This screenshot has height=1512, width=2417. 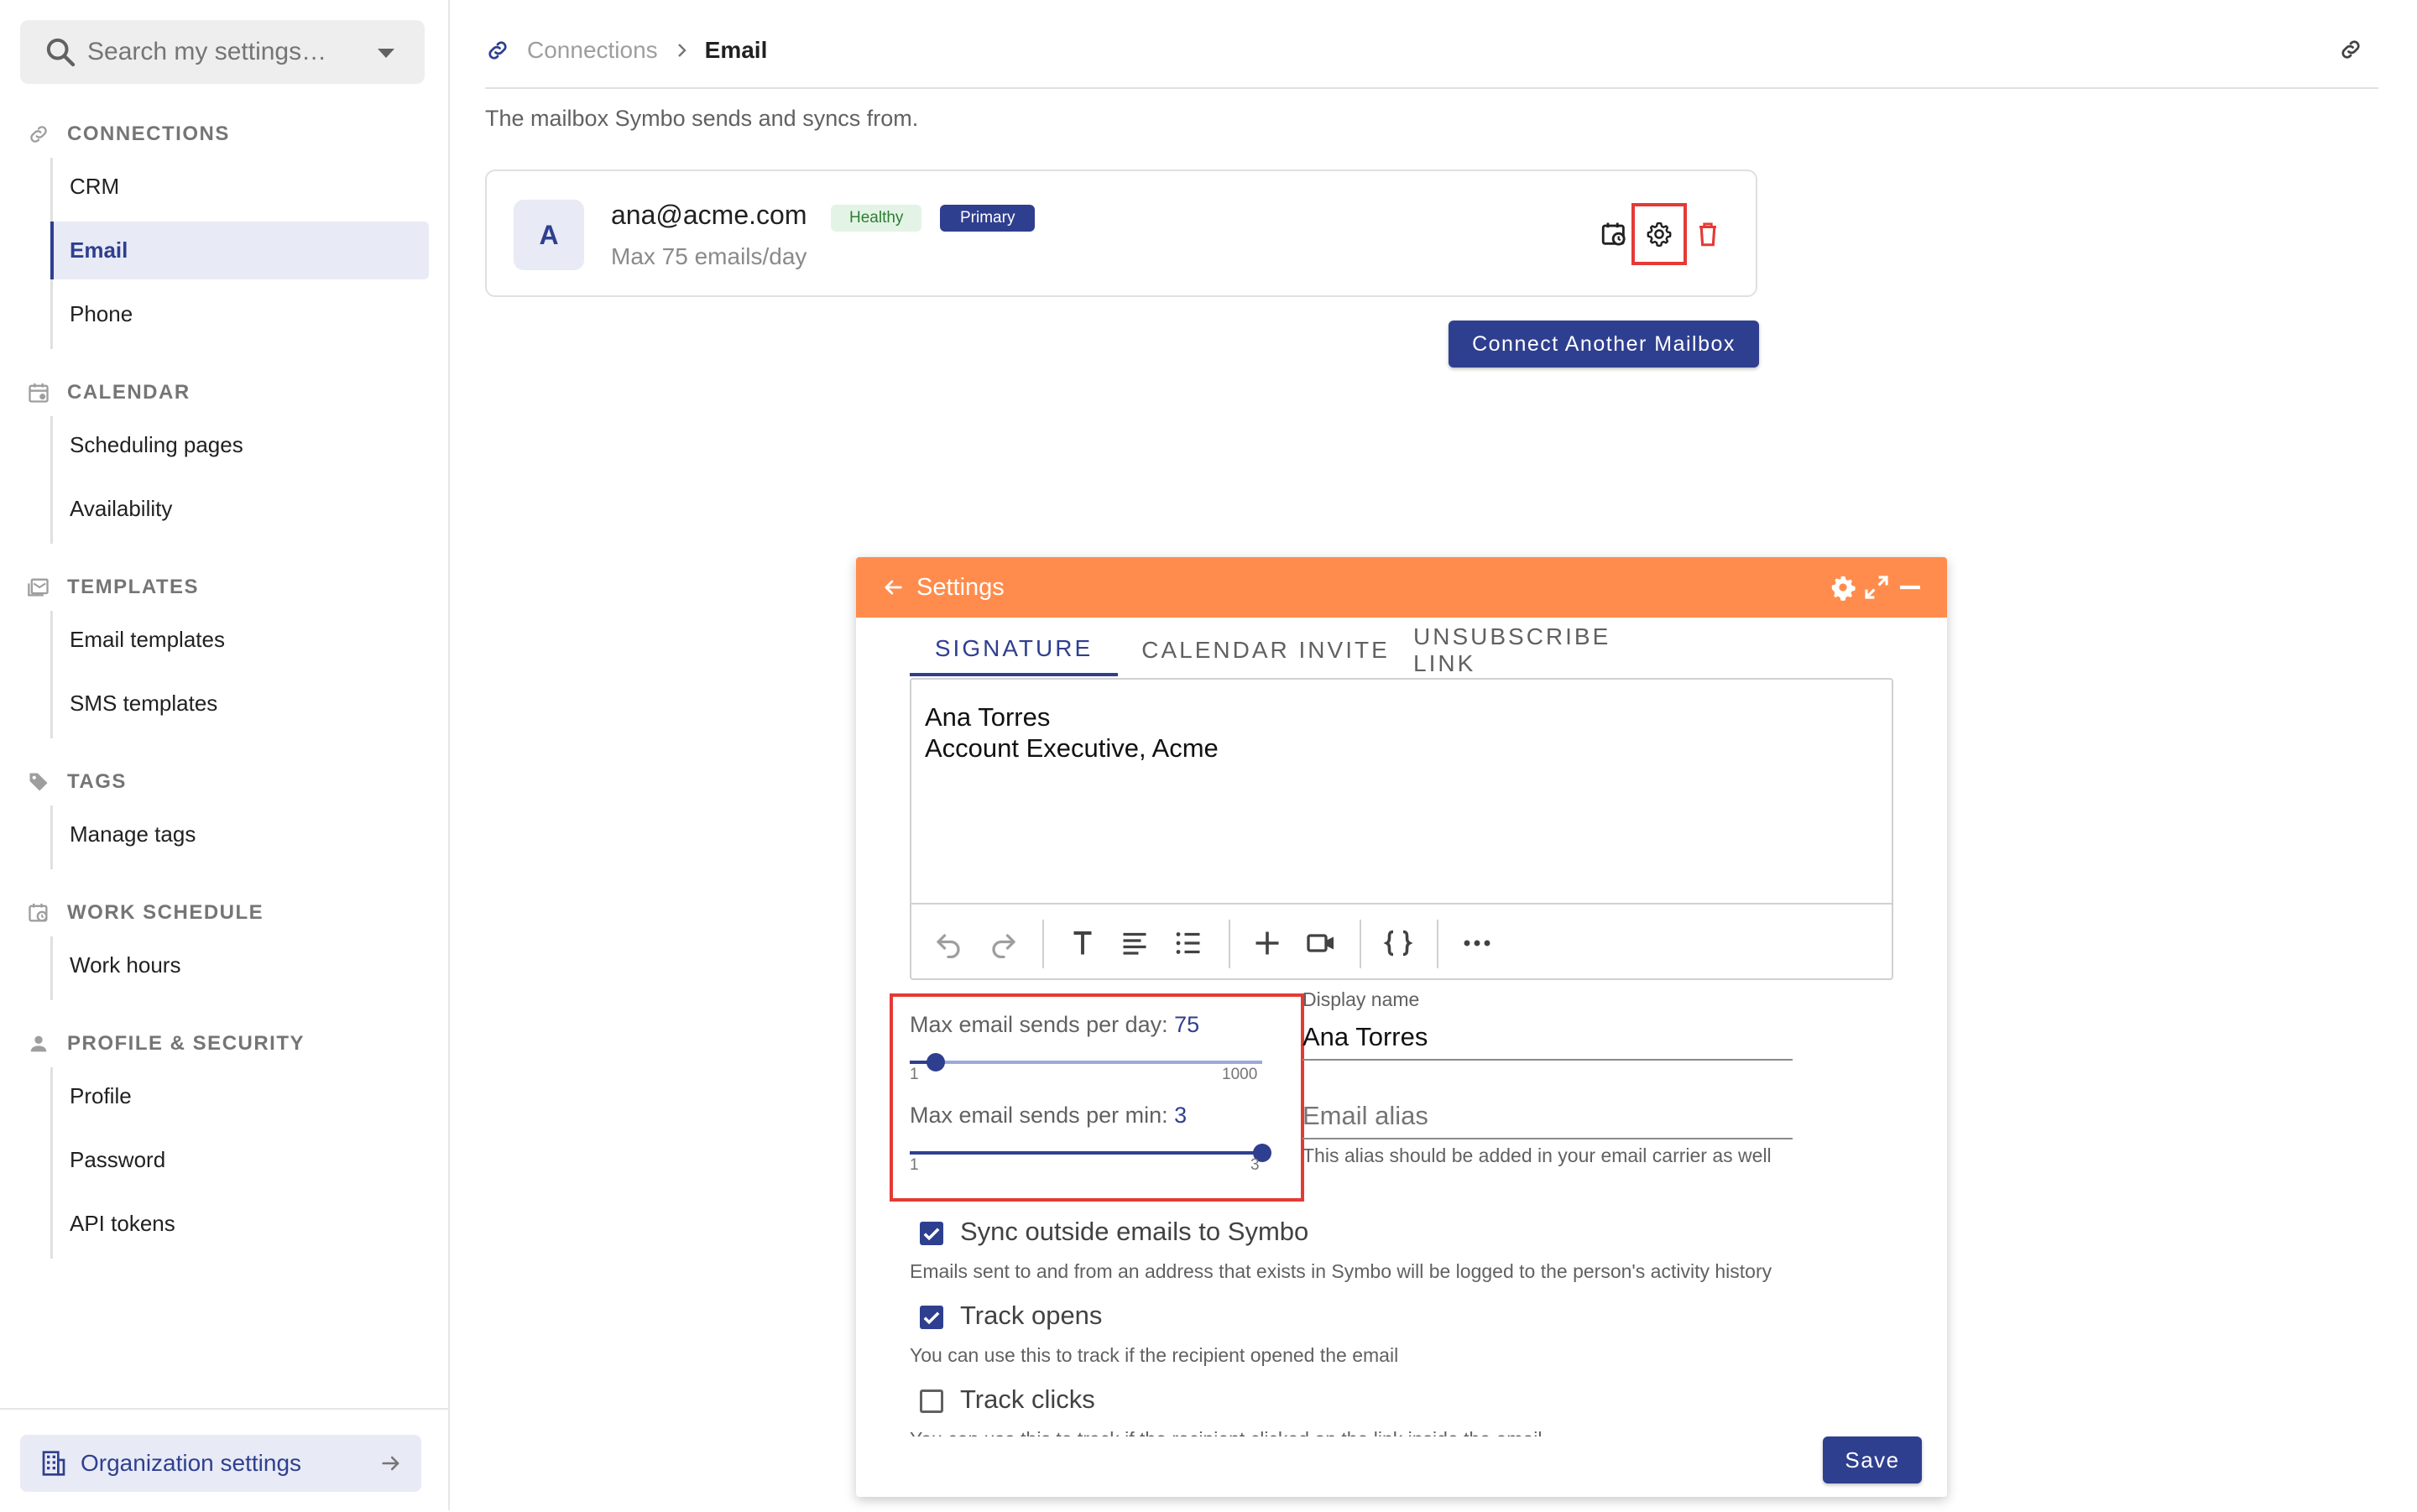 What do you see at coordinates (1547, 1116) in the screenshot?
I see `email-alias-field` at bounding box center [1547, 1116].